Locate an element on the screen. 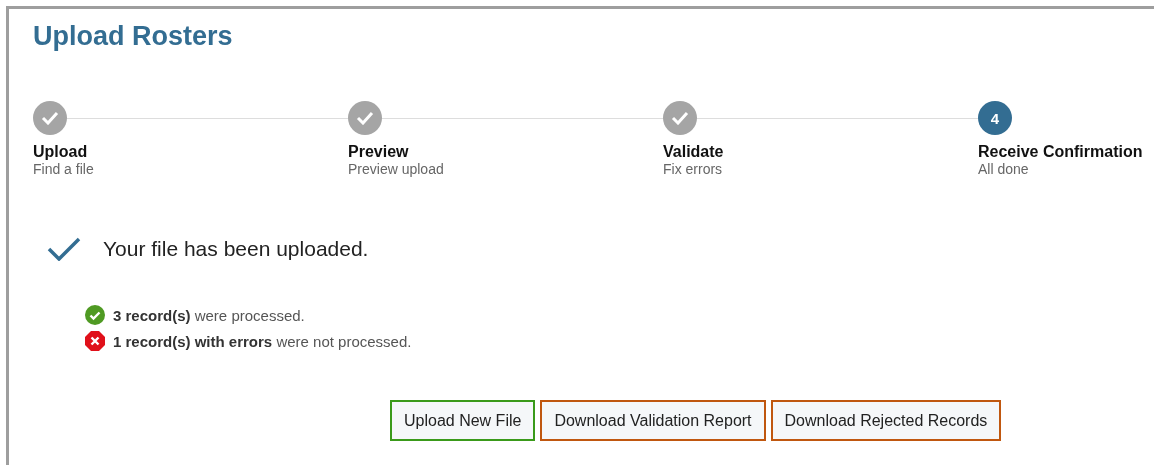  step-number: 4 is located at coordinates (995, 118).